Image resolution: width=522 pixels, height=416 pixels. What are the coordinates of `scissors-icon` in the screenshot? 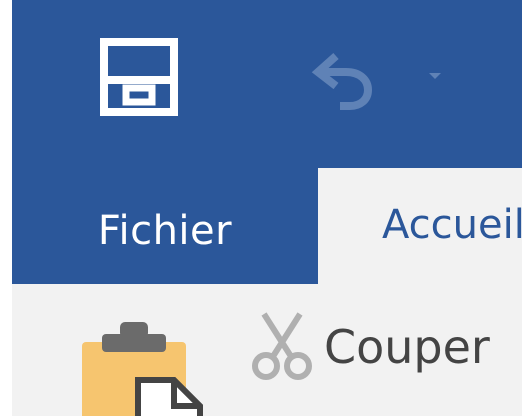 It's located at (282, 346).